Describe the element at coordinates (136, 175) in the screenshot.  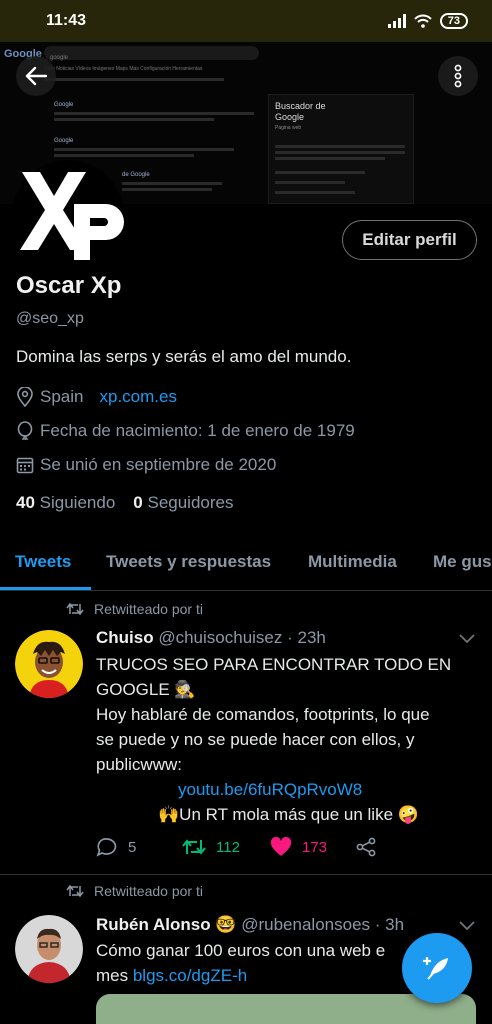
I see `banner-result-title: de Google` at that location.